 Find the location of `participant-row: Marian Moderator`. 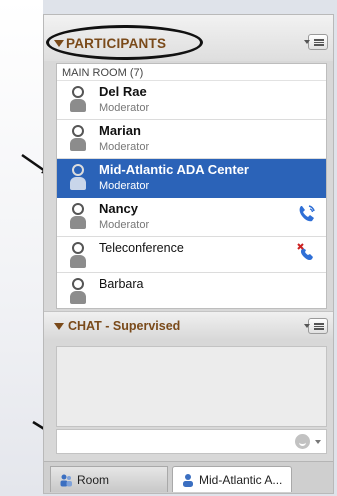

participant-row: Marian Moderator is located at coordinates (191, 139).